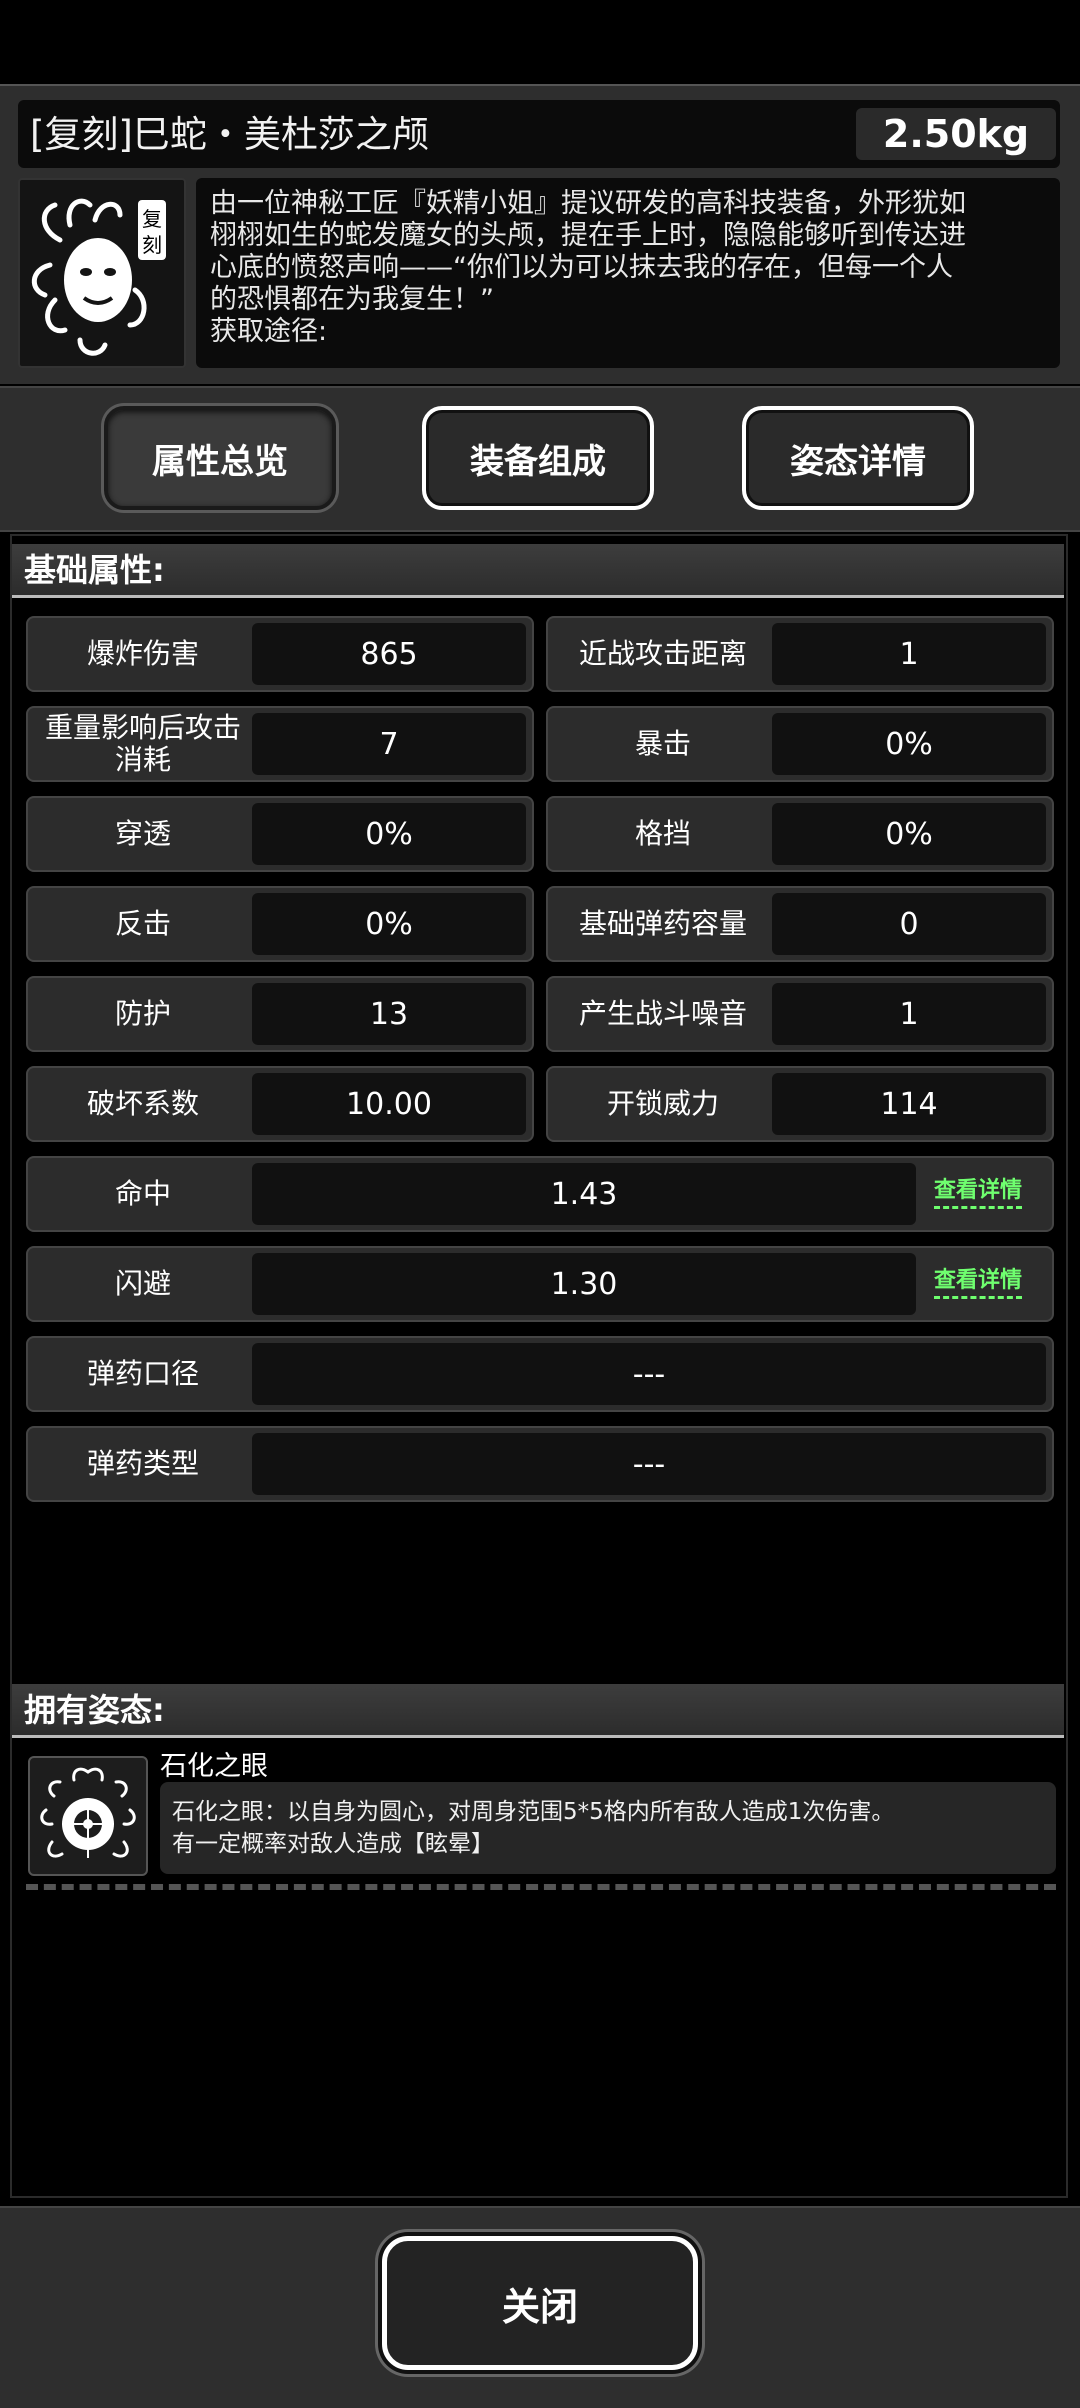 The height and width of the screenshot is (2408, 1080). I want to click on attribute-label: 格挡, so click(662, 833).